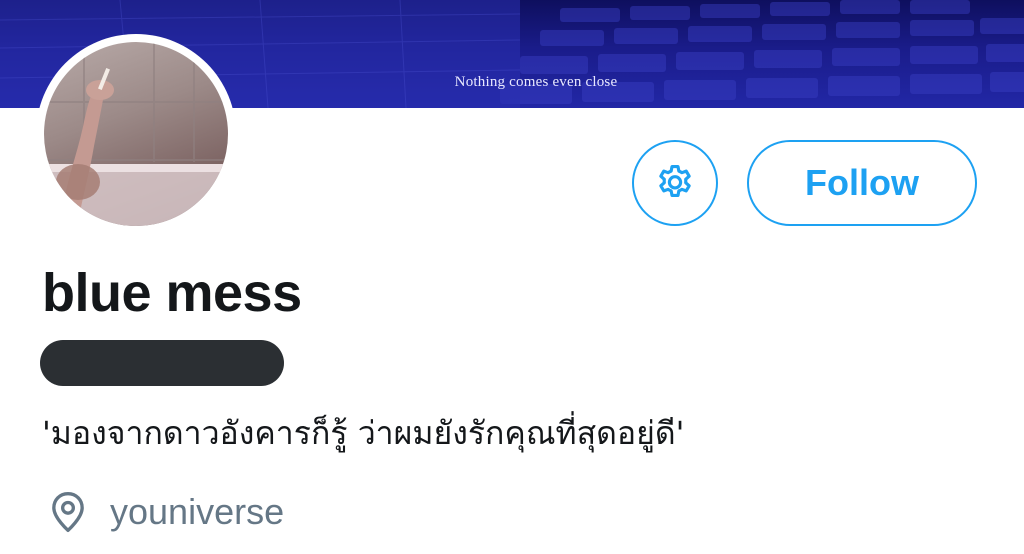  Describe the element at coordinates (197, 511) in the screenshot. I see `location-text: youniverse` at that location.